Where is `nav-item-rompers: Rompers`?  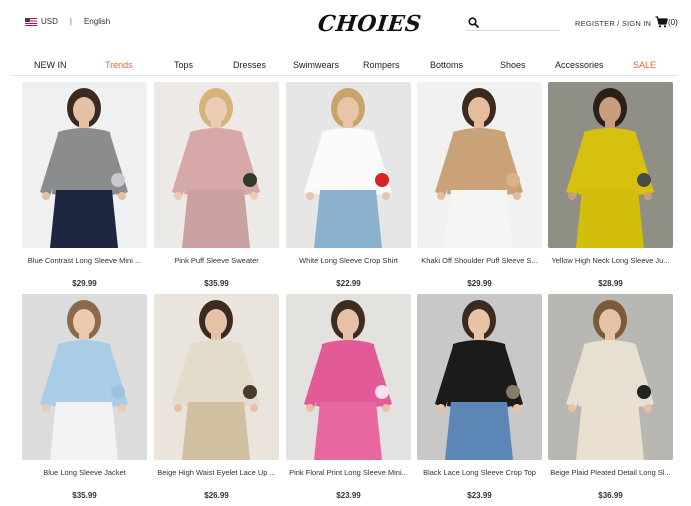 nav-item-rompers: Rompers is located at coordinates (381, 65).